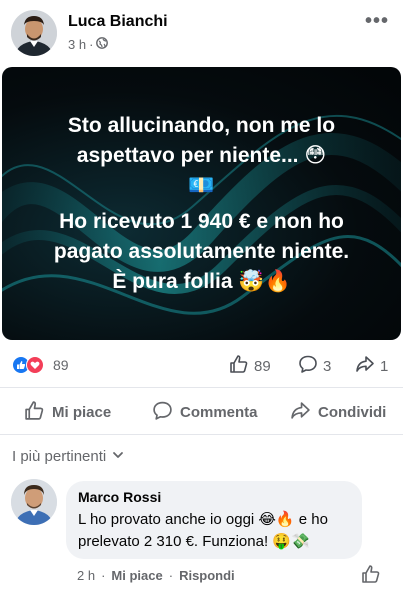 This screenshot has width=403, height=600. Describe the element at coordinates (77, 44) in the screenshot. I see `post-time: 3 h` at that location.